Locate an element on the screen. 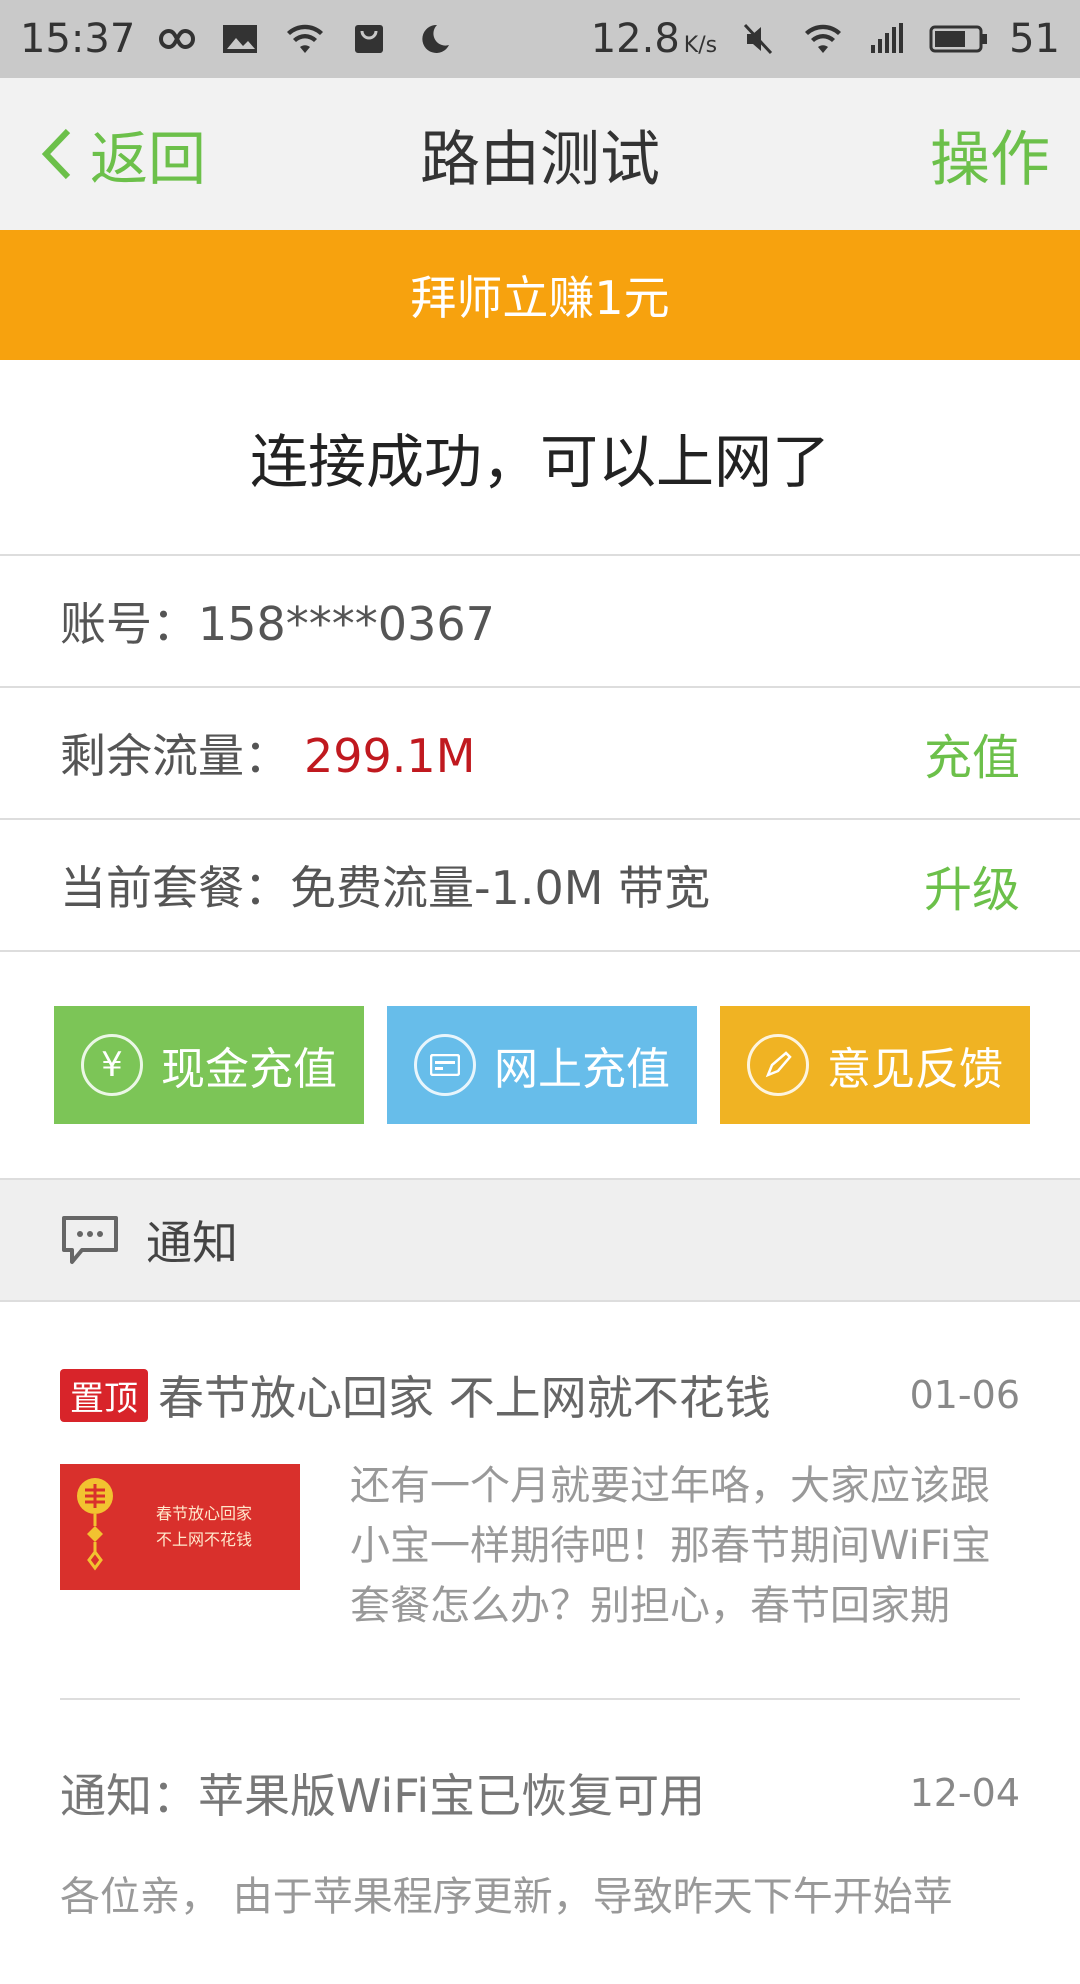 The image size is (1080, 1984). notice-header: 通知 is located at coordinates (540, 1241).